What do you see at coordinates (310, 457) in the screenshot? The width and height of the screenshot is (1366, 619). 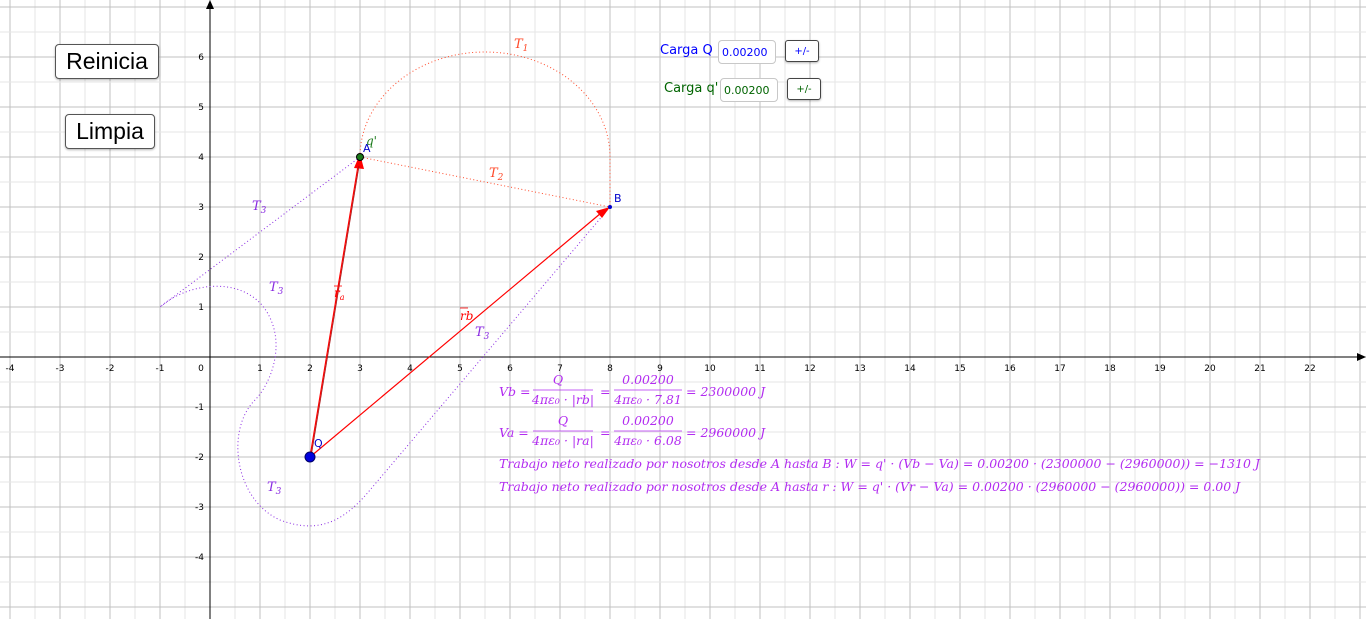 I see `point-q` at bounding box center [310, 457].